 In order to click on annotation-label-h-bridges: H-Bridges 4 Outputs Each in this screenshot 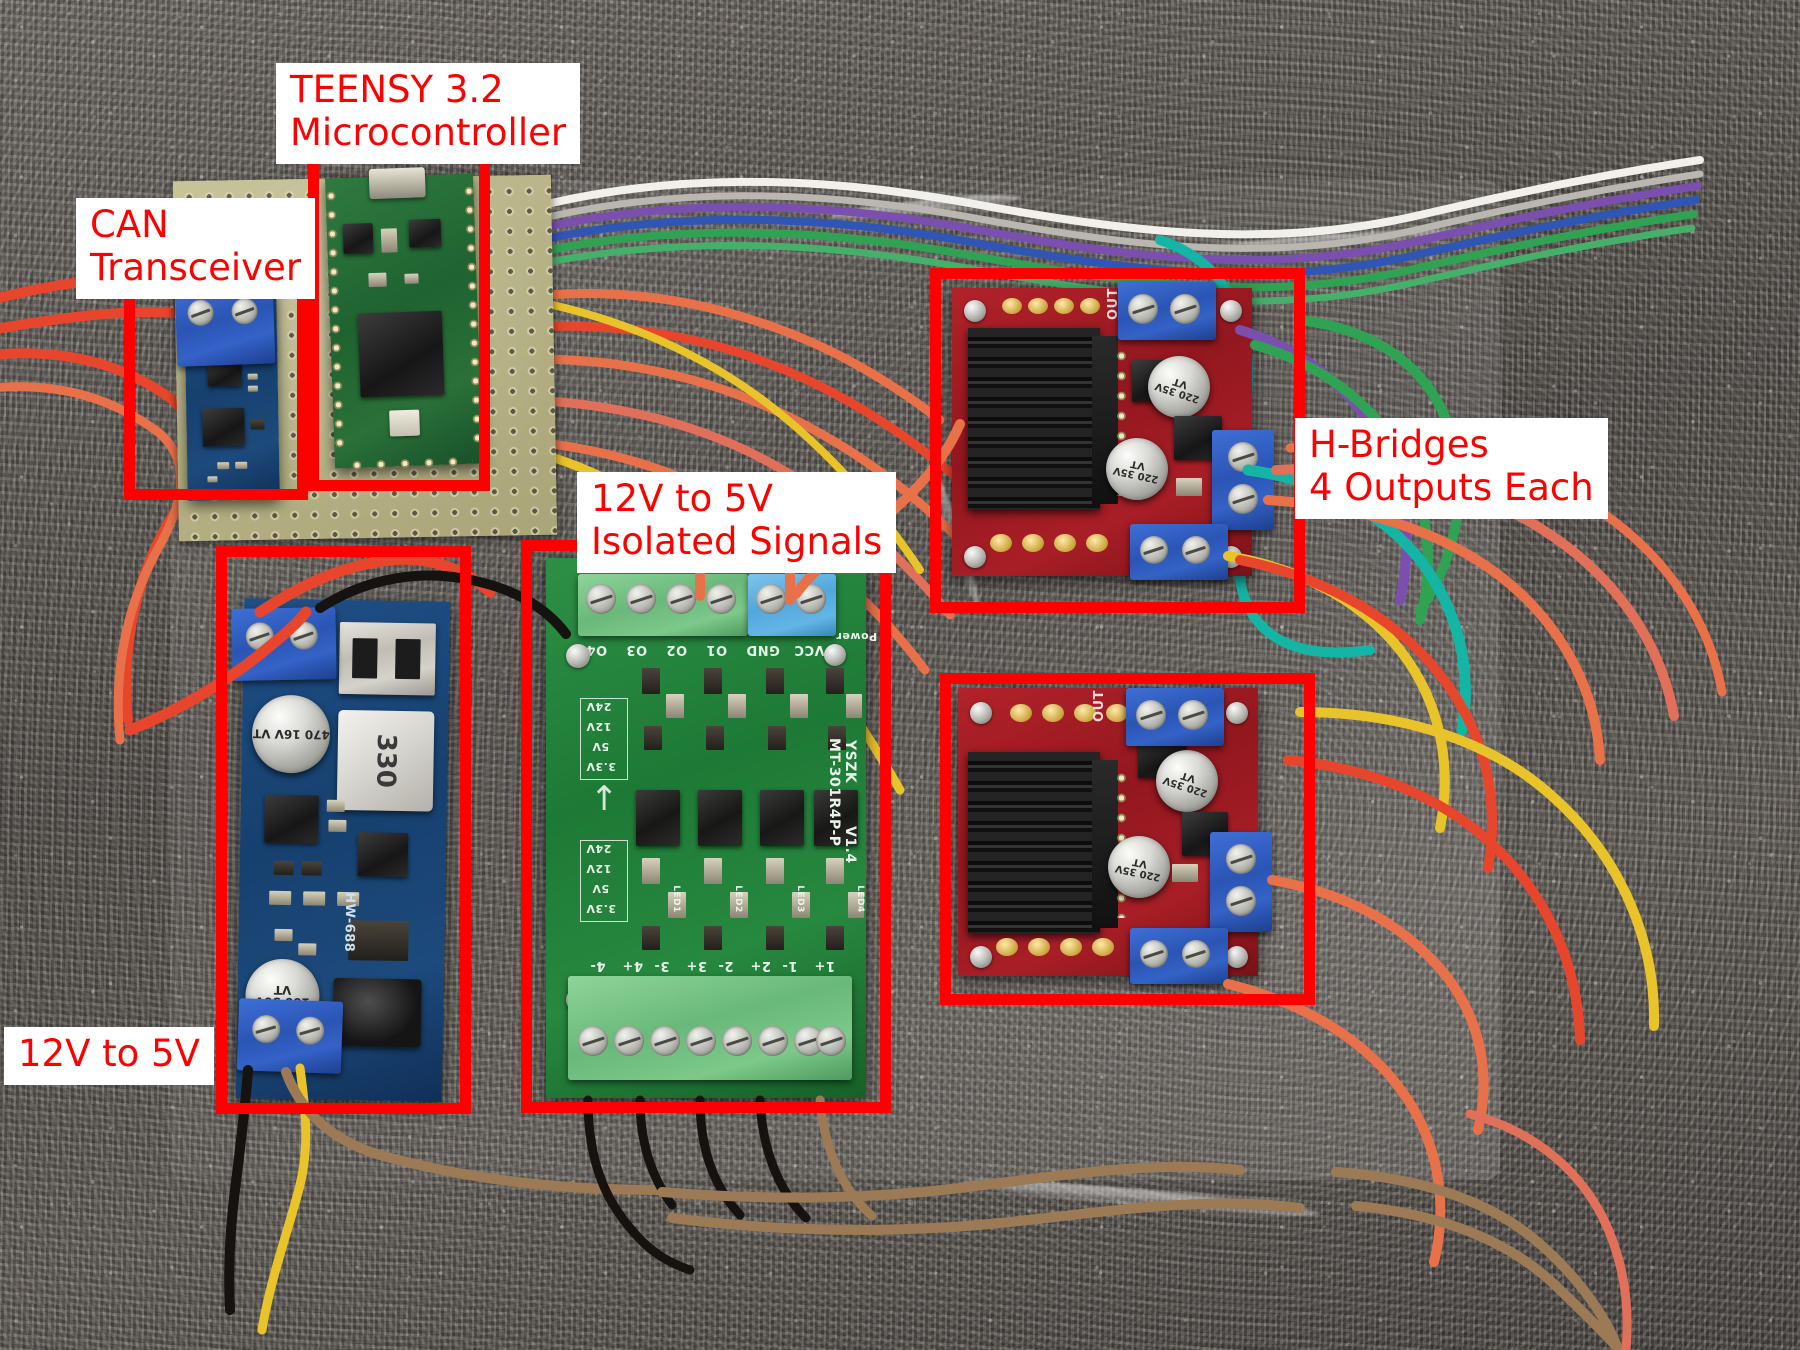, I will do `click(1451, 468)`.